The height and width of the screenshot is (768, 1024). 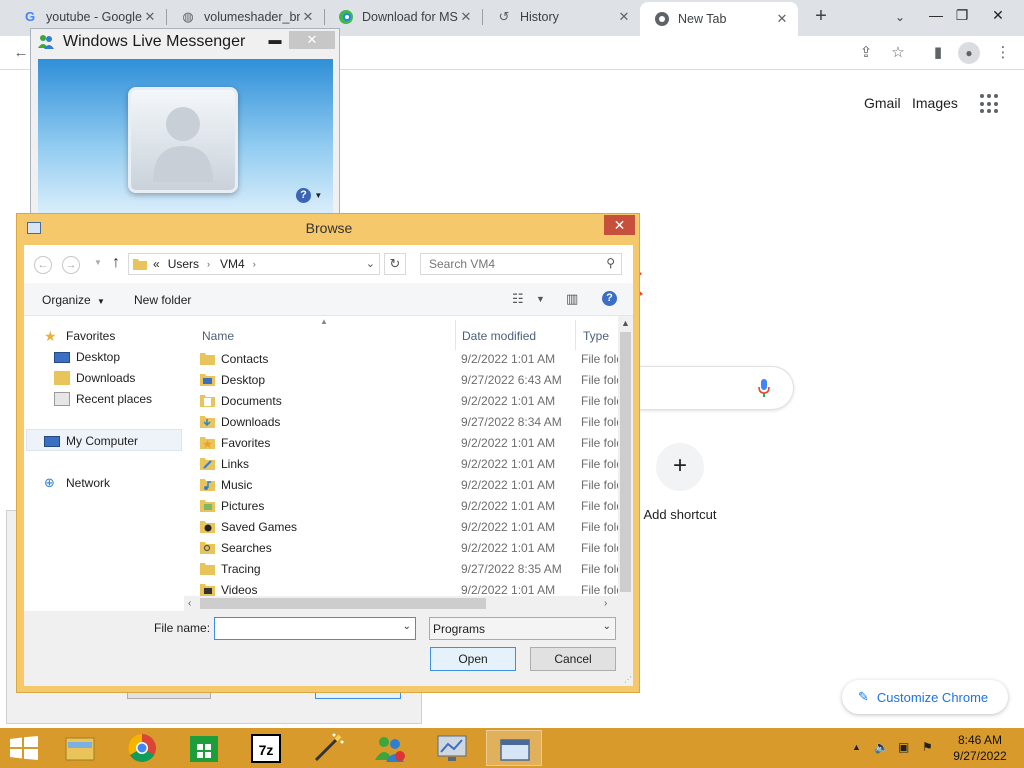 I want to click on system-clock: 8:46 AM 9/27/2022, so click(x=980, y=748).